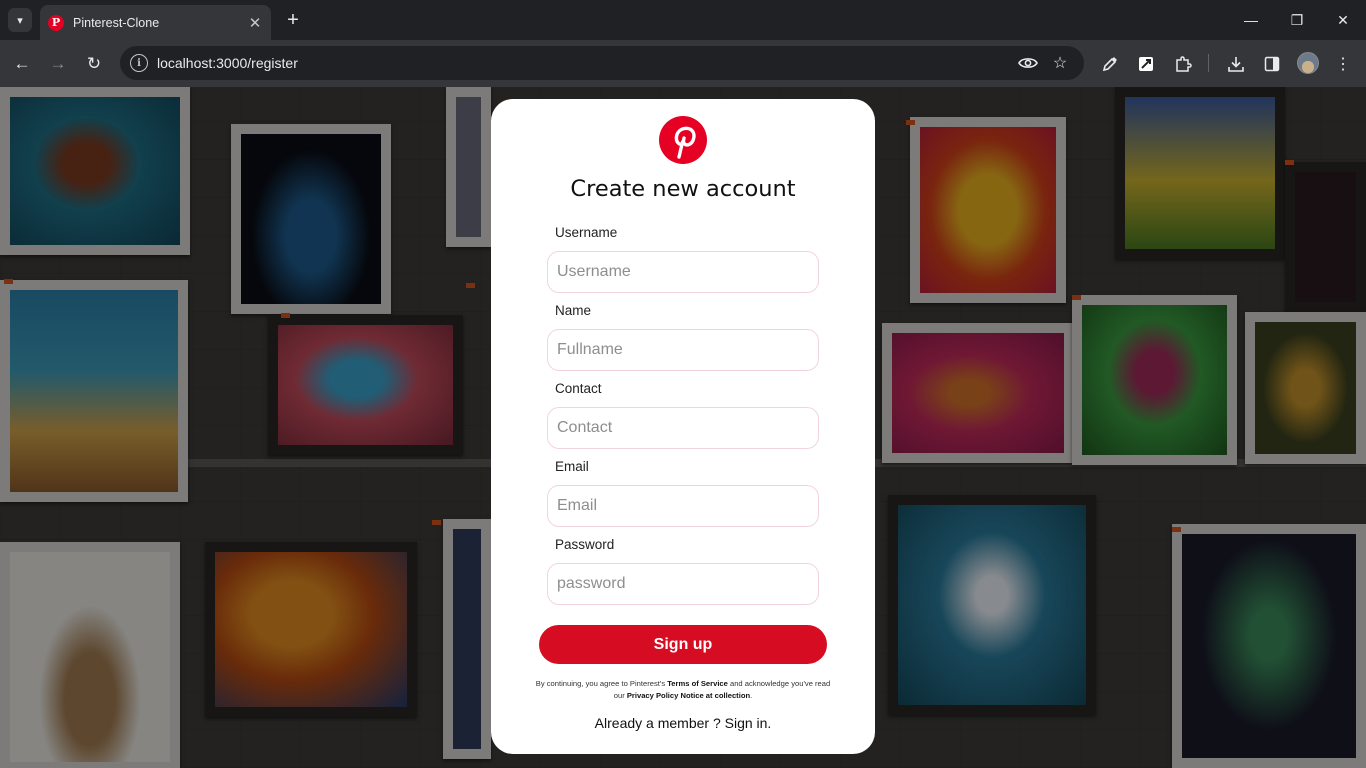 This screenshot has width=1366, height=768. Describe the element at coordinates (293, 20) in the screenshot. I see `new-tab-button: +` at that location.